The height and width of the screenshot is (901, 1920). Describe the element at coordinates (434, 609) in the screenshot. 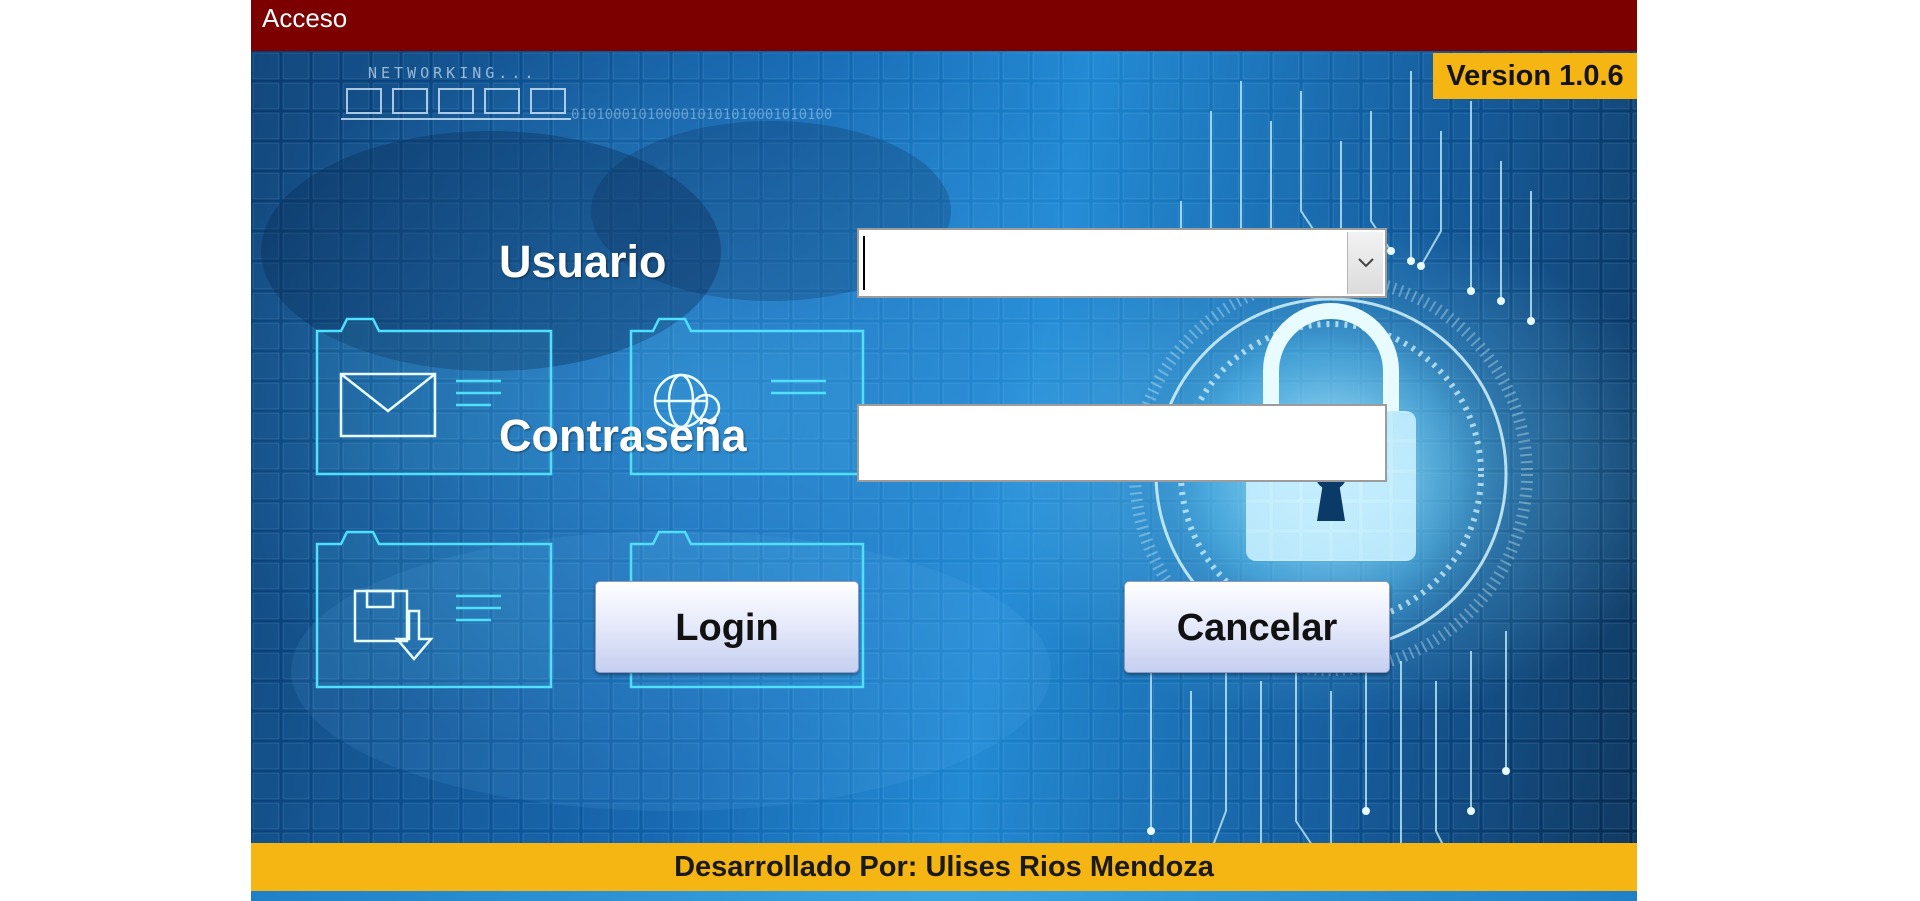

I see `save-folder-icon` at that location.